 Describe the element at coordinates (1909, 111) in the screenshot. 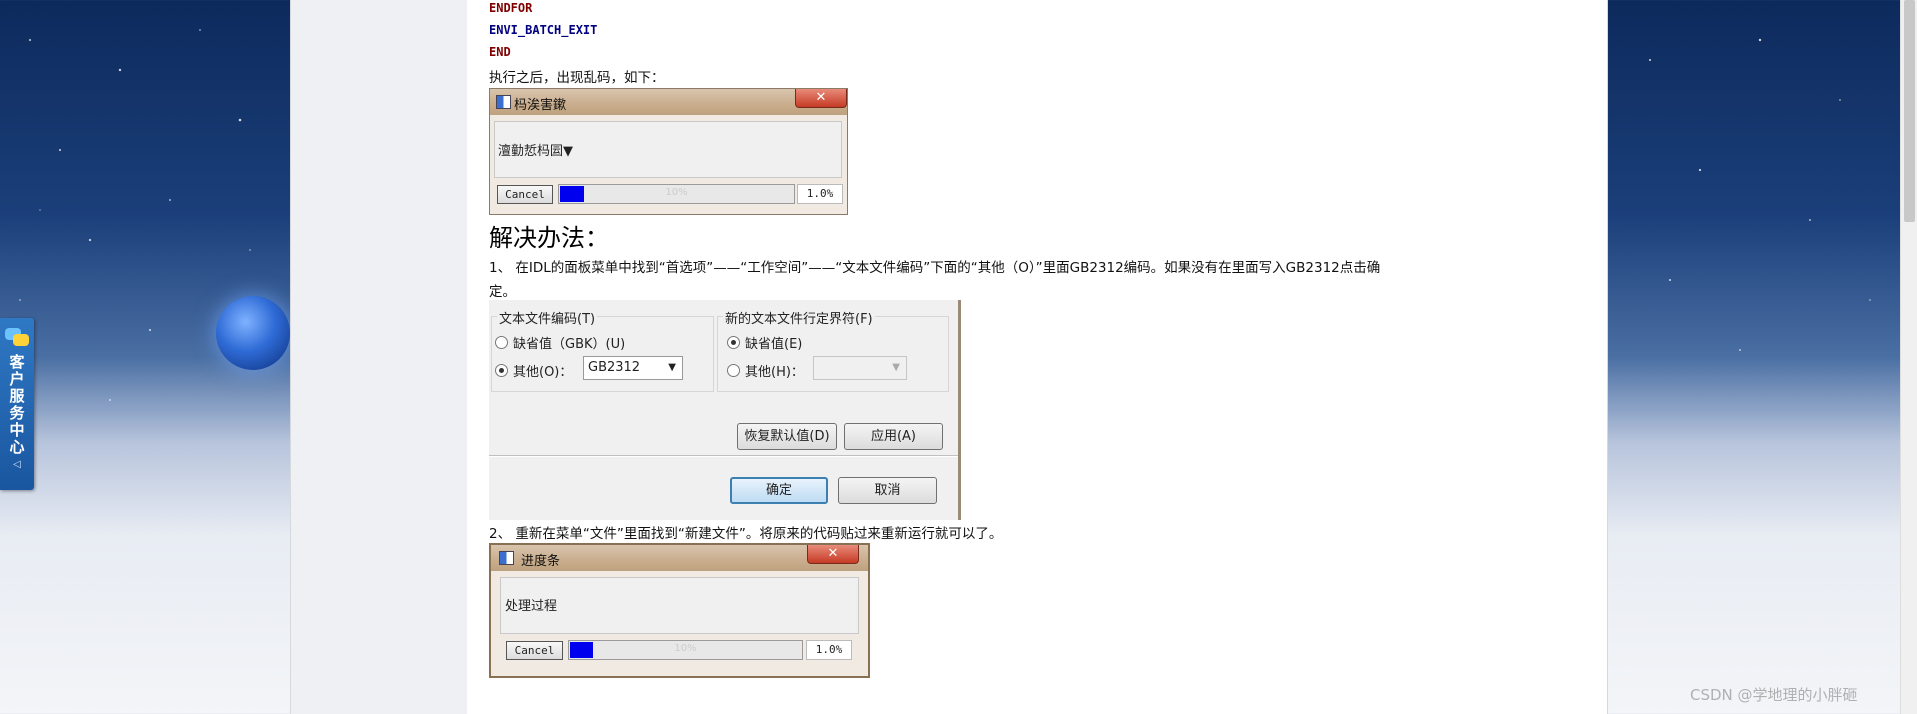

I see `scrollbar-thumb` at that location.